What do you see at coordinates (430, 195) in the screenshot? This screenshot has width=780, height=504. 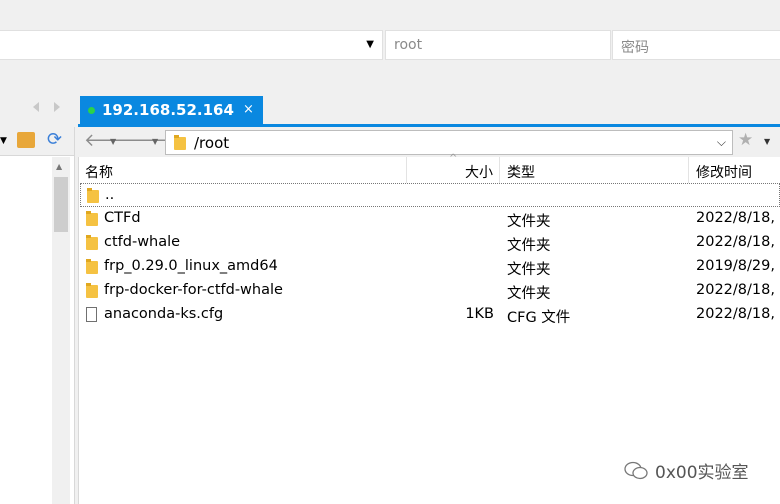 I see `list-item: ..` at bounding box center [430, 195].